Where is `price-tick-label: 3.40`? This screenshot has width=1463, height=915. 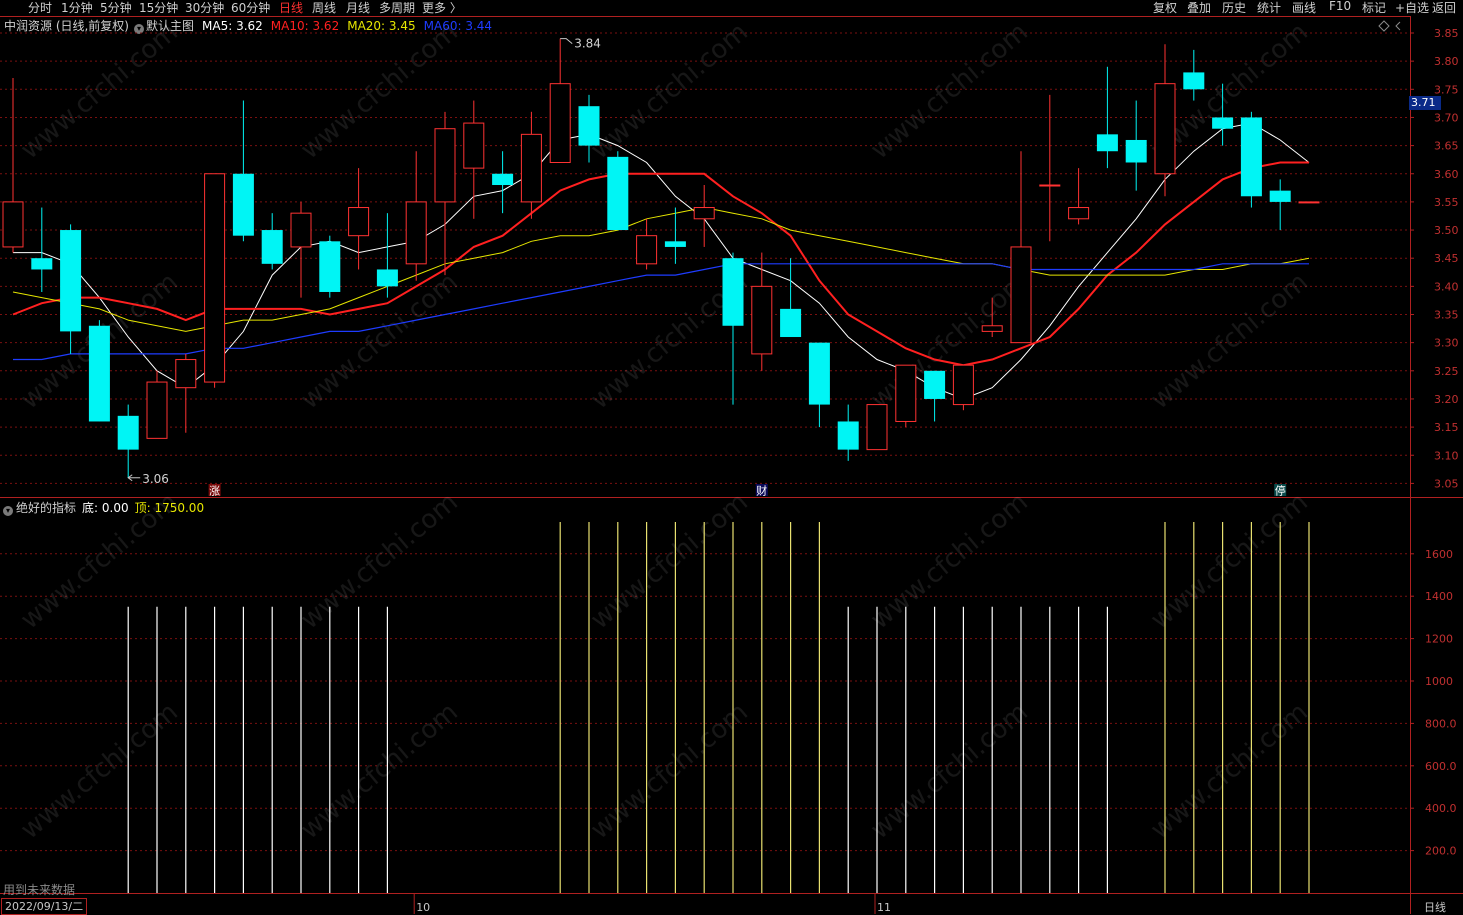
price-tick-label: 3.40 is located at coordinates (1446, 286).